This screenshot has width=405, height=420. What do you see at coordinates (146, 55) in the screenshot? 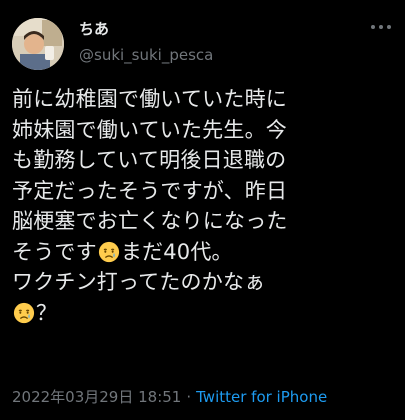
I see `user-handle: @suki_suki_pesca` at bounding box center [146, 55].